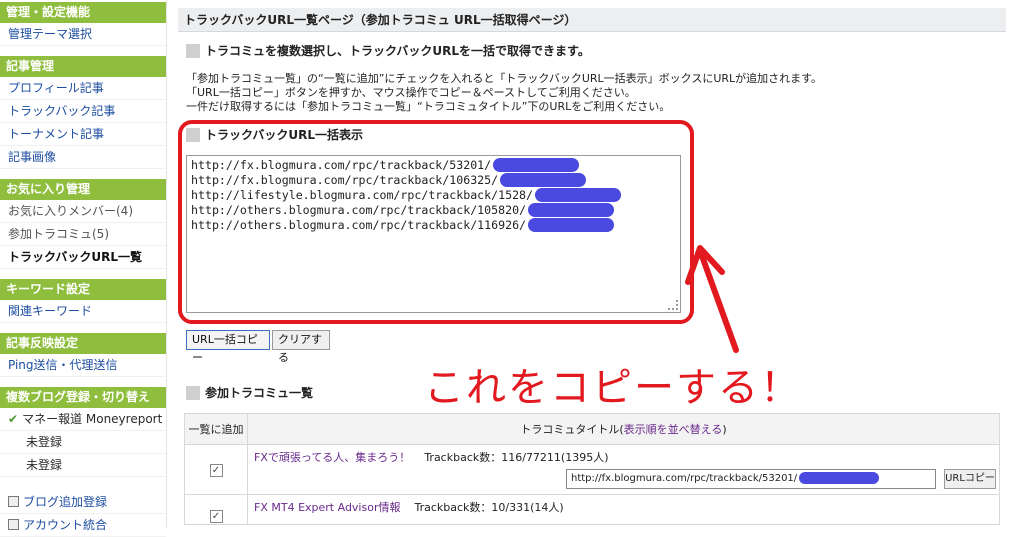  What do you see at coordinates (83, 88) in the screenshot?
I see `sidebar-item-profile: プロフィール記事` at bounding box center [83, 88].